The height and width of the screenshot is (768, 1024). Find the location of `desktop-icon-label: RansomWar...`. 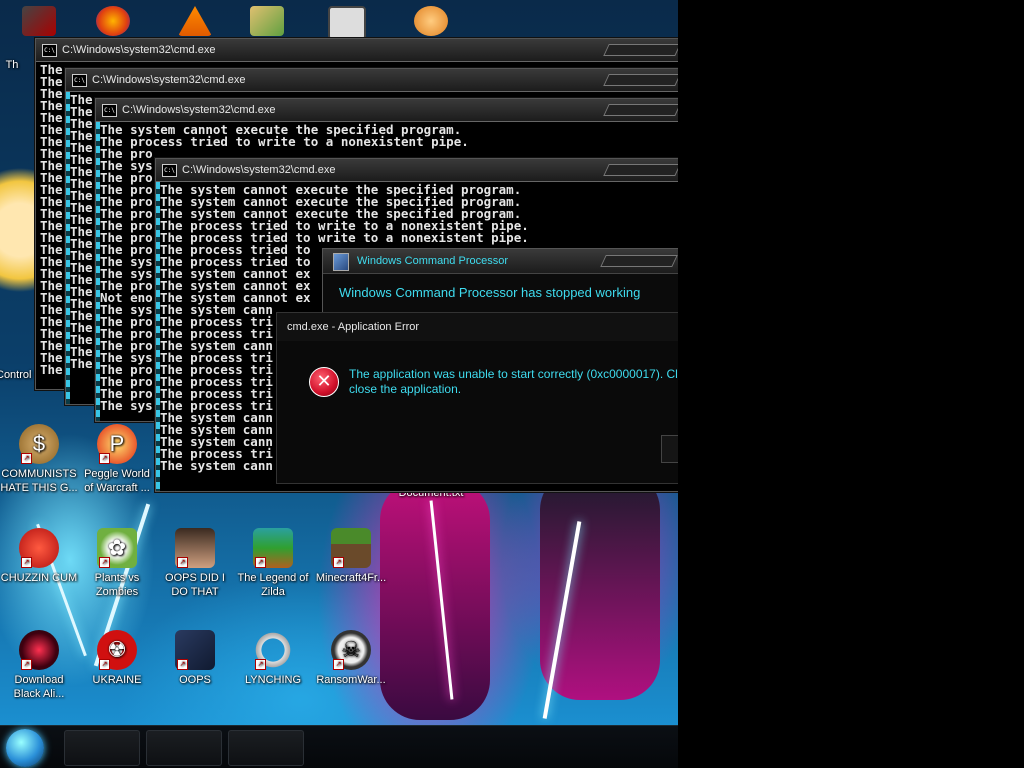

desktop-icon-label: RansomWar... is located at coordinates (351, 680).